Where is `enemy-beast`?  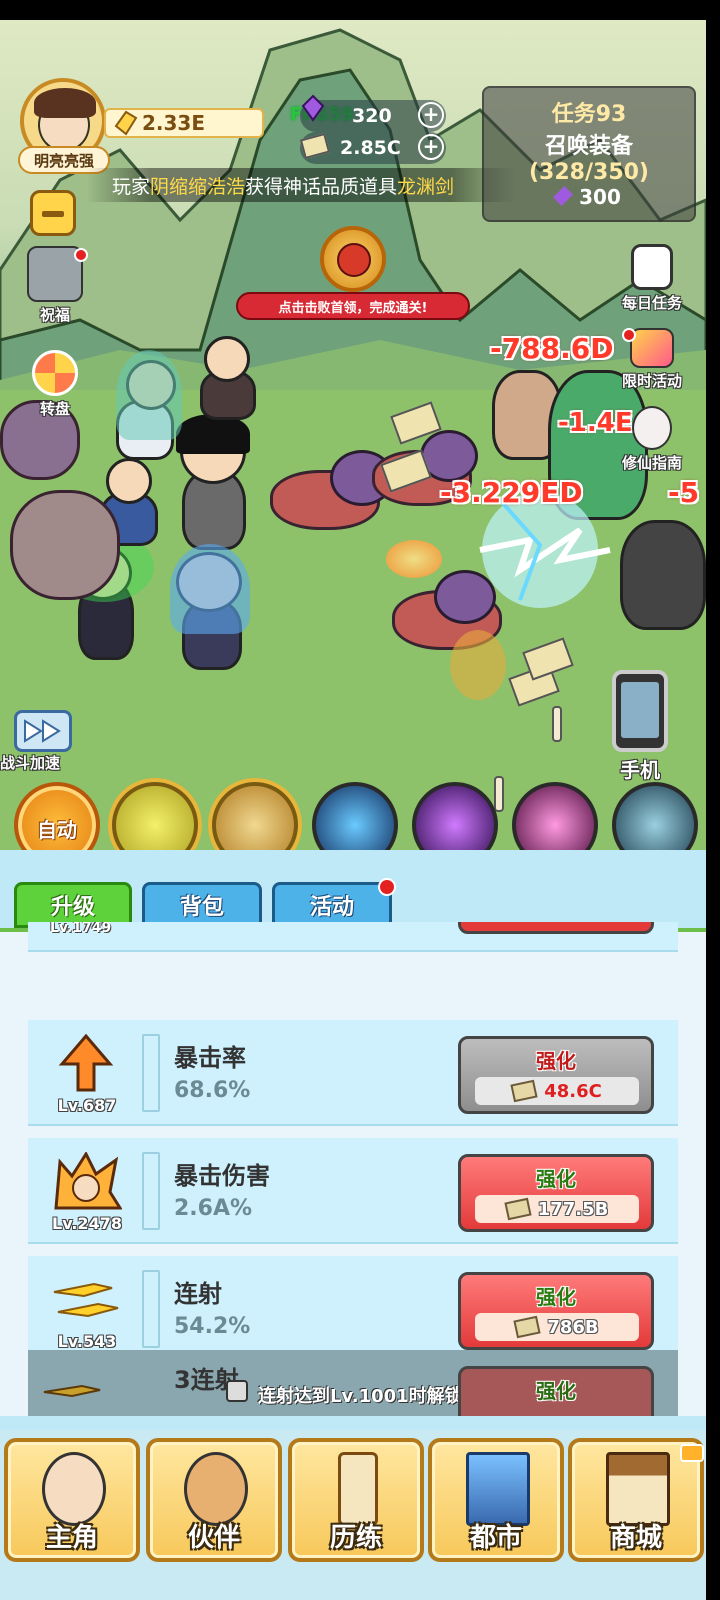
enemy-beast is located at coordinates (65, 545).